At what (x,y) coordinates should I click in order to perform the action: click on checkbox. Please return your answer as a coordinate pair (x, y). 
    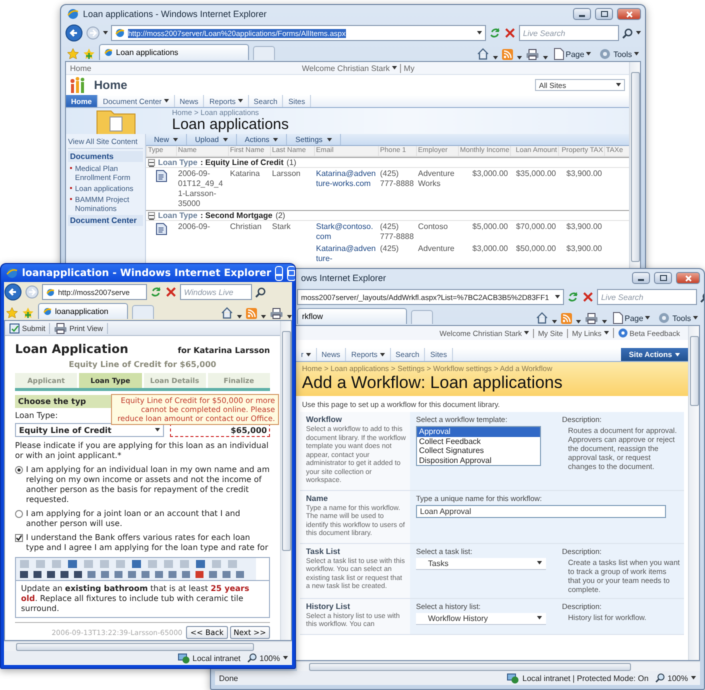
    Looking at the image, I should click on (19, 538).